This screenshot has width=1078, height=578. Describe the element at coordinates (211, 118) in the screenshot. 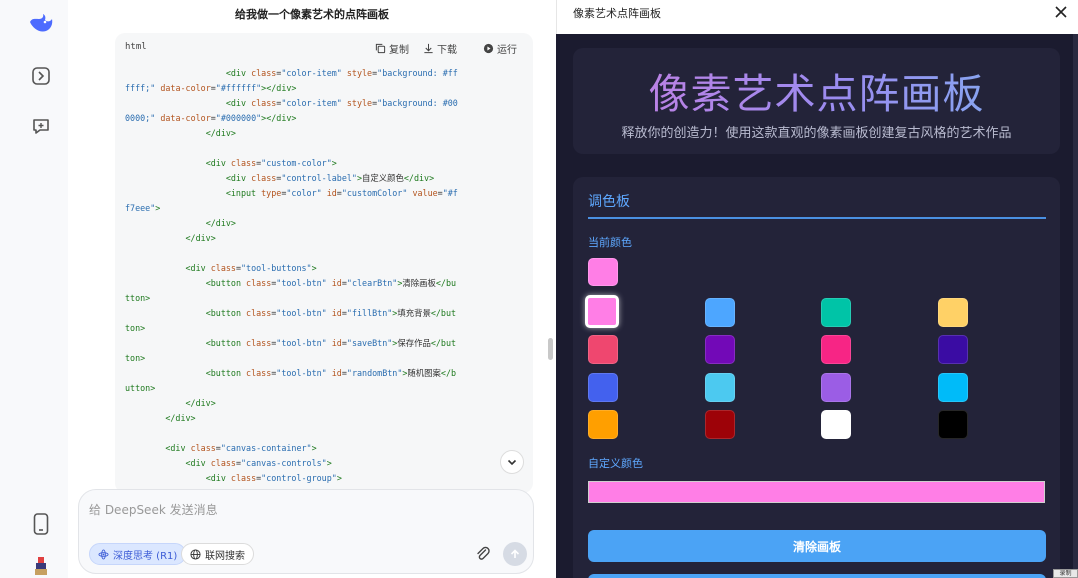

I see `code-line: 0000;" data-color="#000000"></div>` at that location.